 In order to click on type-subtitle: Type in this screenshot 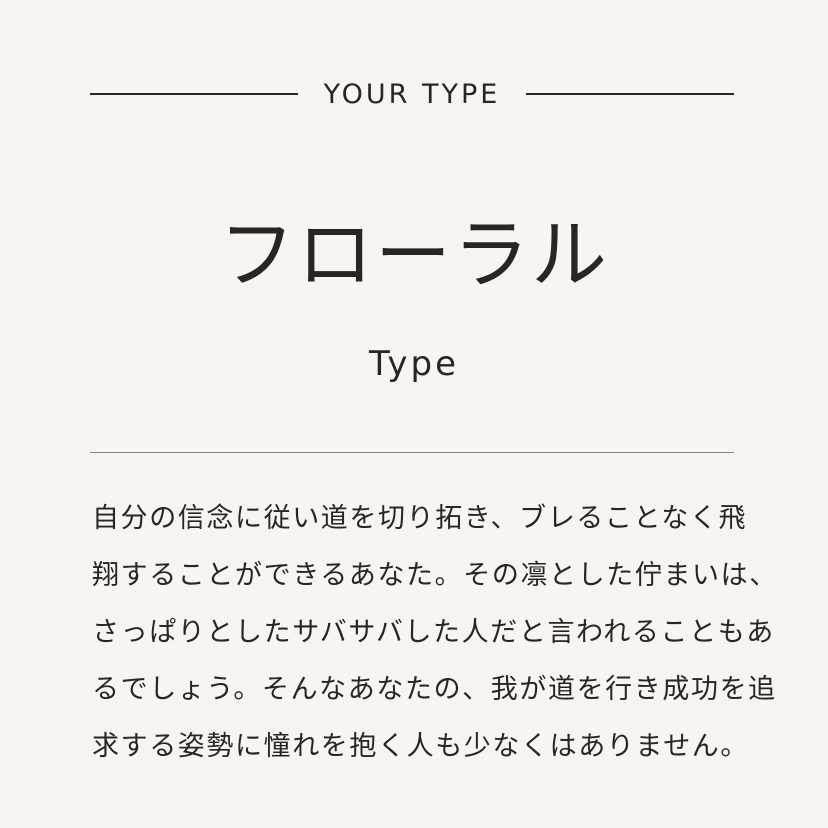, I will do `click(414, 364)`.